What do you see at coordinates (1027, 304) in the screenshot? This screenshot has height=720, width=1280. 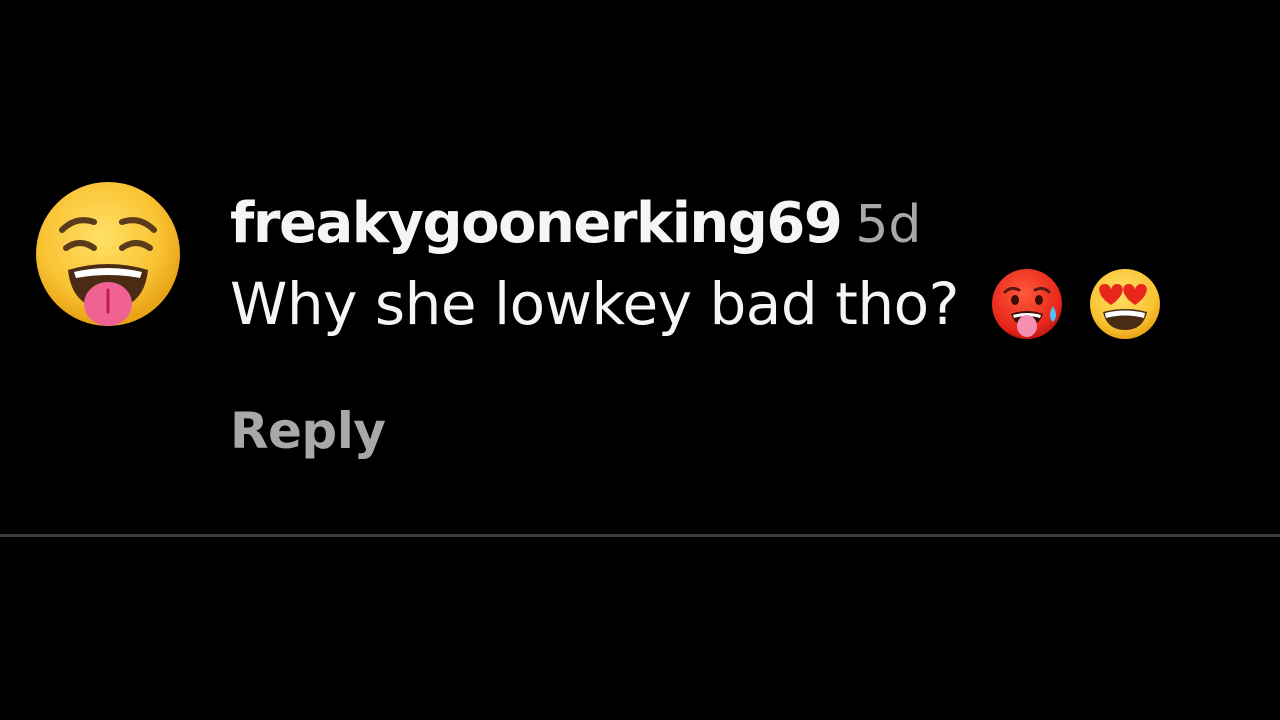 I see `hot-face-emoji-icon` at bounding box center [1027, 304].